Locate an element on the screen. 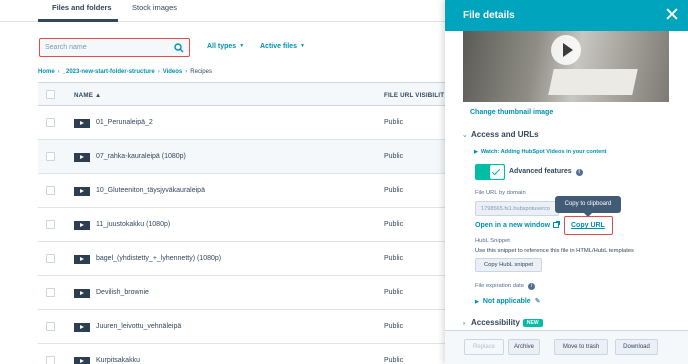  advanced-features-toggle is located at coordinates (490, 172).